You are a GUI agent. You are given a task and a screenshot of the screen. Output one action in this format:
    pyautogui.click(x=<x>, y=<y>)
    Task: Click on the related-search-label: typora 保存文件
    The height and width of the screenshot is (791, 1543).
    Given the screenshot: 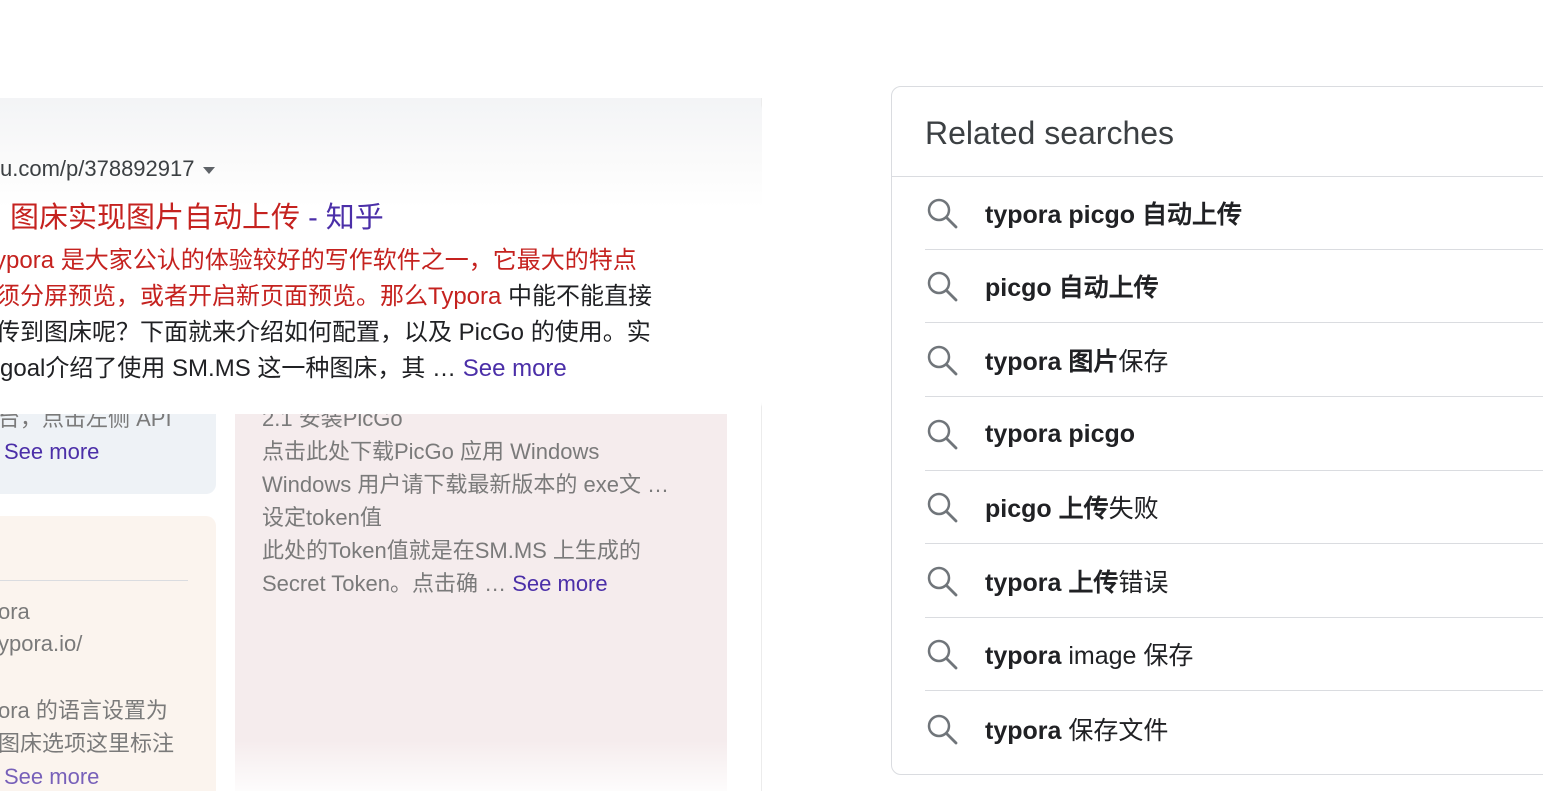 What is the action you would take?
    pyautogui.click(x=1076, y=729)
    